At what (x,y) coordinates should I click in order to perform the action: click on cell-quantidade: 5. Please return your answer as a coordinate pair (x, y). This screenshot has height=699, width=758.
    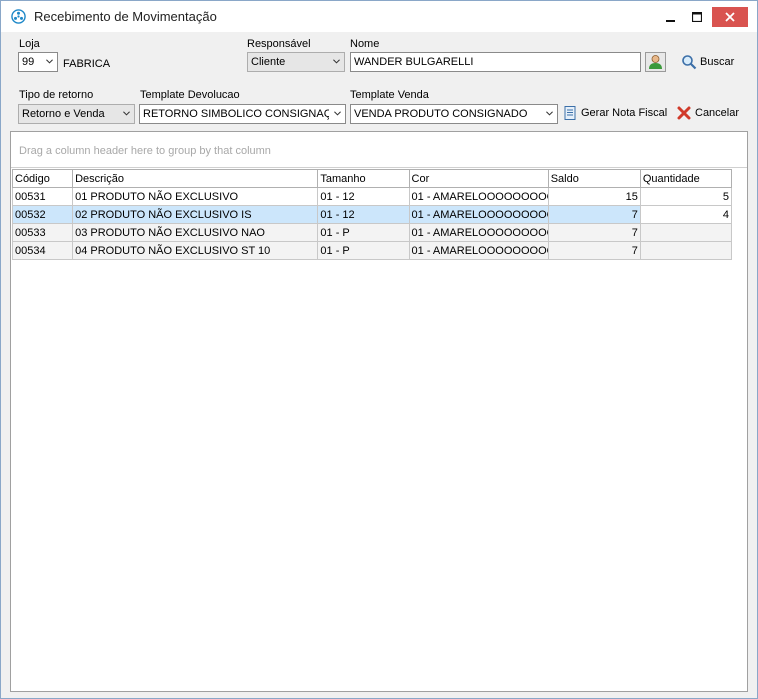
    Looking at the image, I should click on (686, 196).